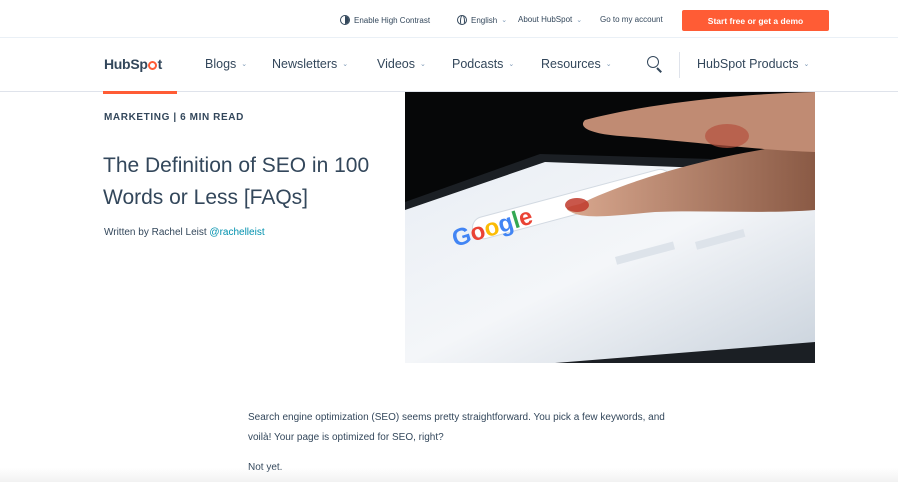 This screenshot has height=482, width=898. Describe the element at coordinates (174, 117) in the screenshot. I see `article-topic: MARKETING | 6 MIN READ` at that location.